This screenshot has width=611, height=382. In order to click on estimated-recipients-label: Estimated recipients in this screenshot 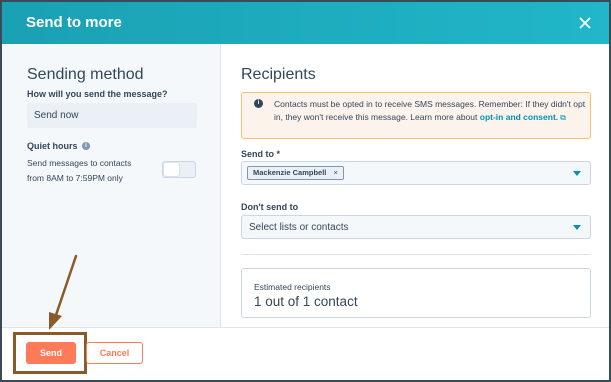, I will do `click(292, 287)`.